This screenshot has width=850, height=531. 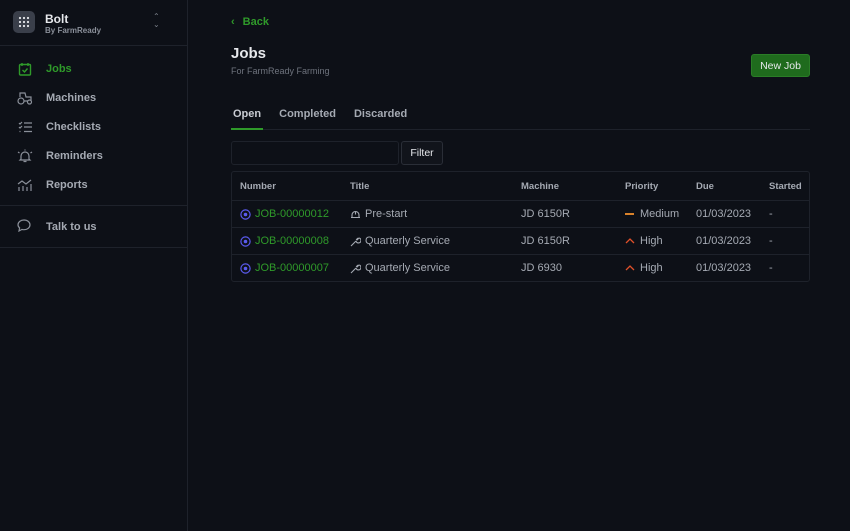 I want to click on new-job-button: New Job, so click(x=780, y=65).